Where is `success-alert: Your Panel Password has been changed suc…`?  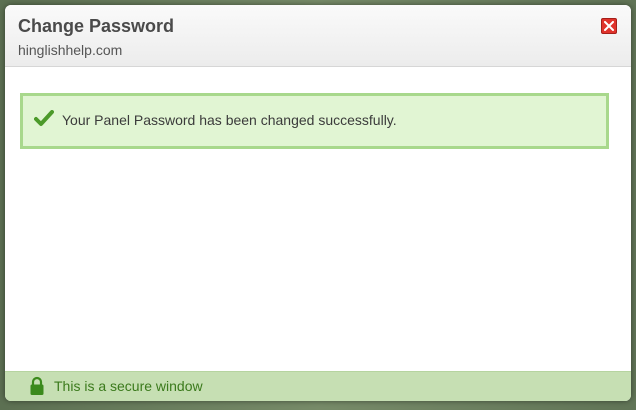
success-alert: Your Panel Password has been changed suc… is located at coordinates (314, 121).